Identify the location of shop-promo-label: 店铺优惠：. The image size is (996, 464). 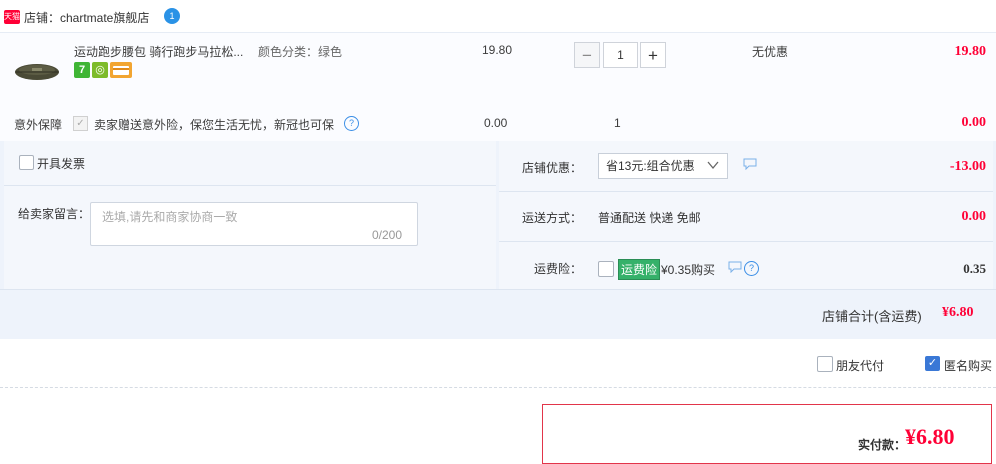
(552, 168).